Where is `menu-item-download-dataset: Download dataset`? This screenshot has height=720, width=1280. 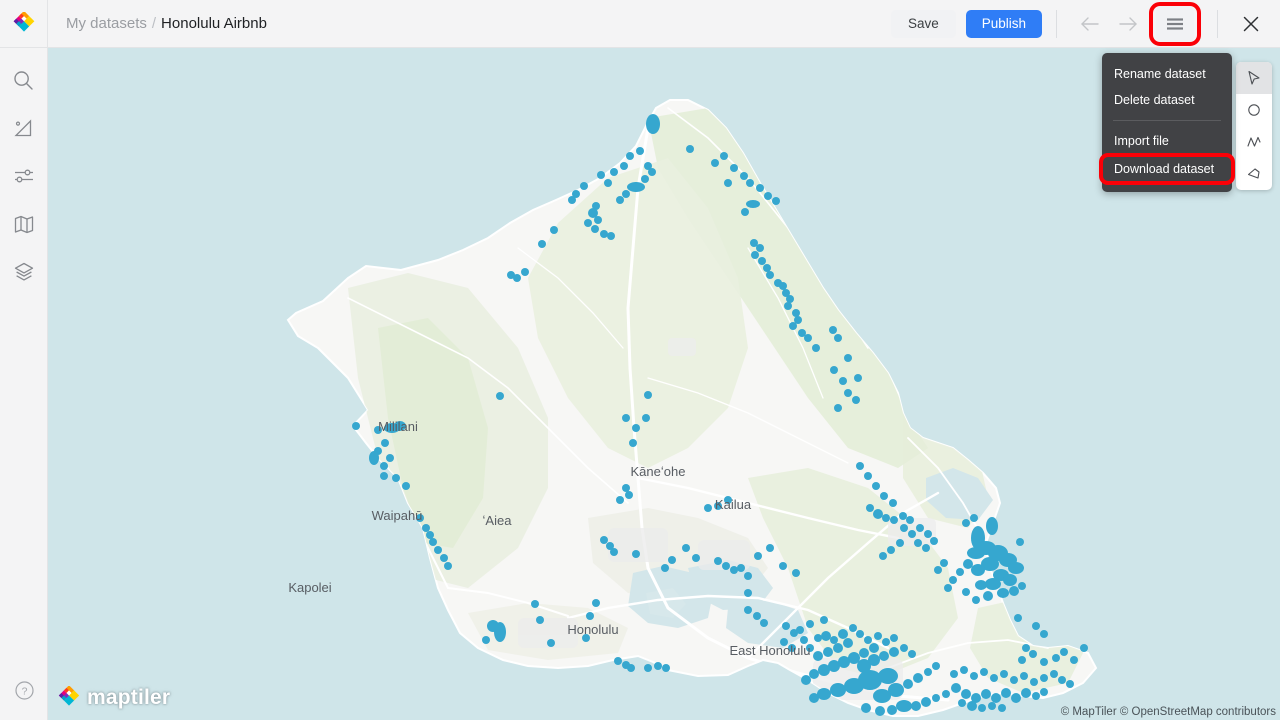 menu-item-download-dataset: Download dataset is located at coordinates (1167, 169).